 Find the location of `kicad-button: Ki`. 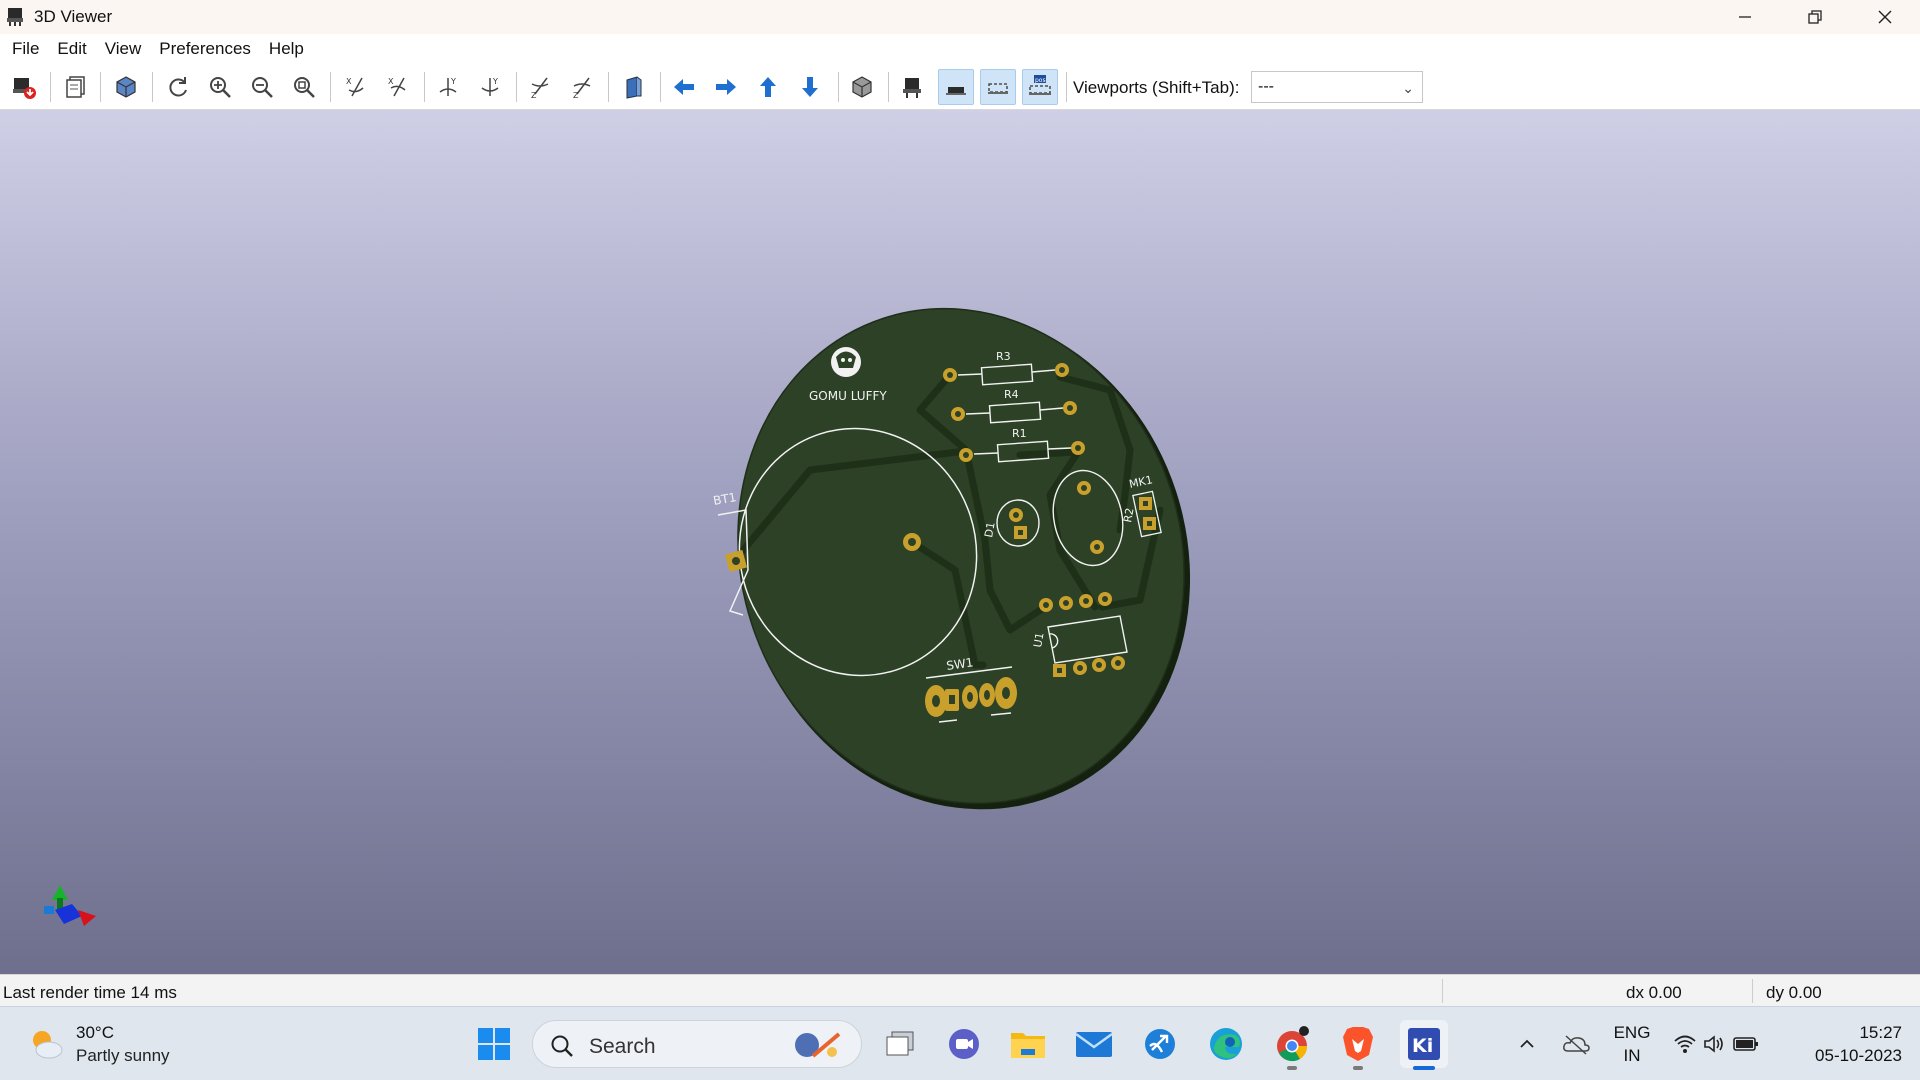

kicad-button: Ki is located at coordinates (1424, 1045).